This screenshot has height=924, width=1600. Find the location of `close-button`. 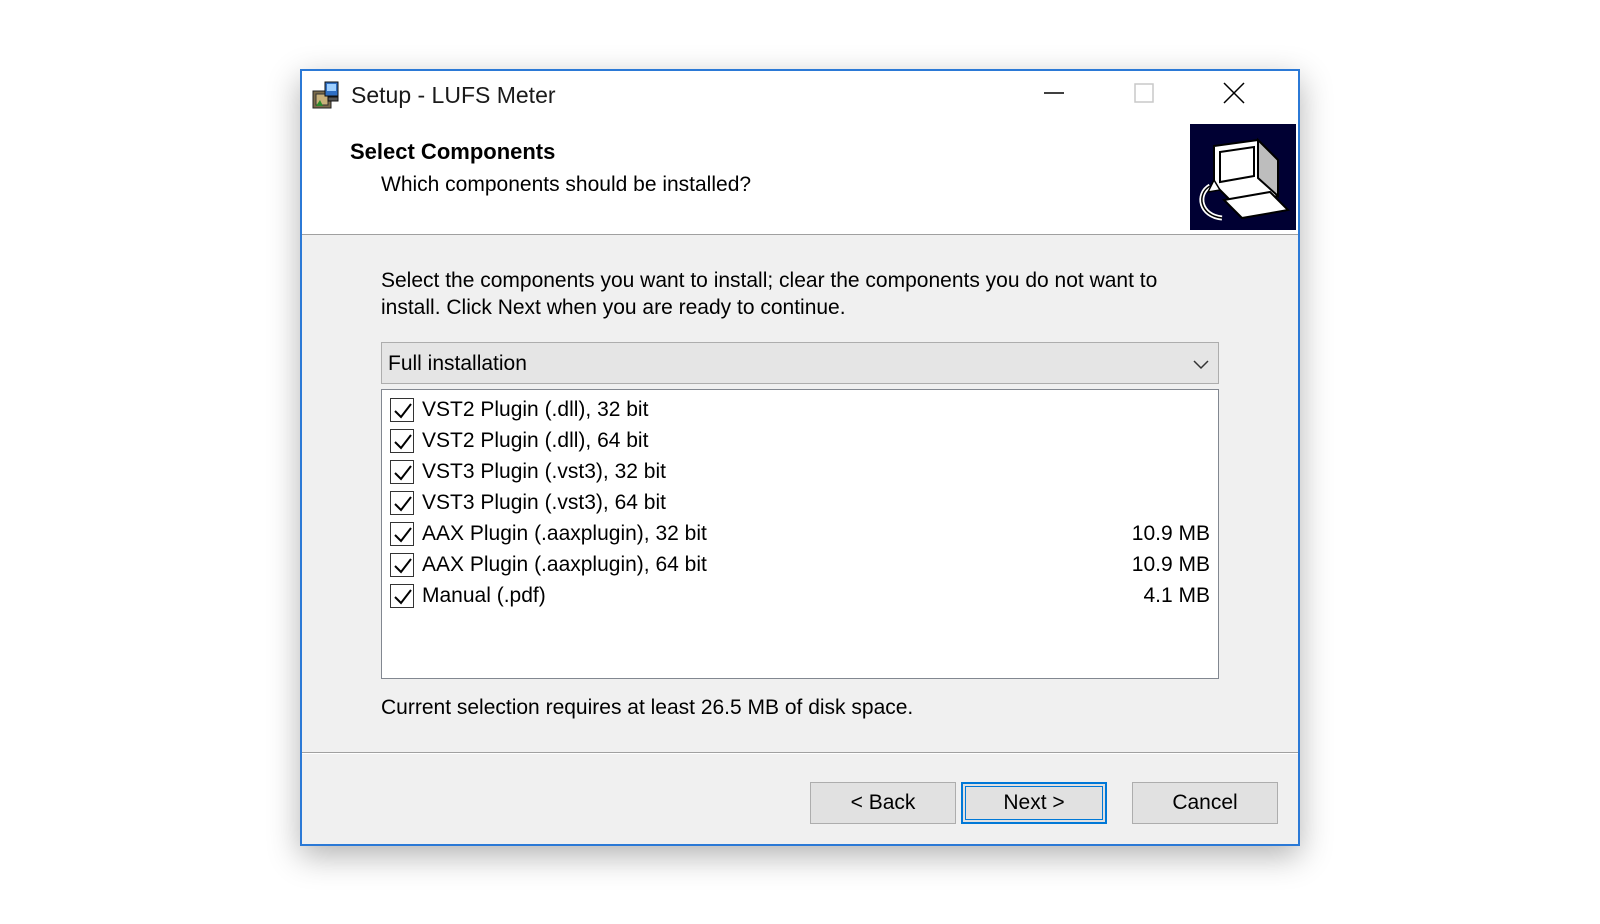

close-button is located at coordinates (1234, 95).